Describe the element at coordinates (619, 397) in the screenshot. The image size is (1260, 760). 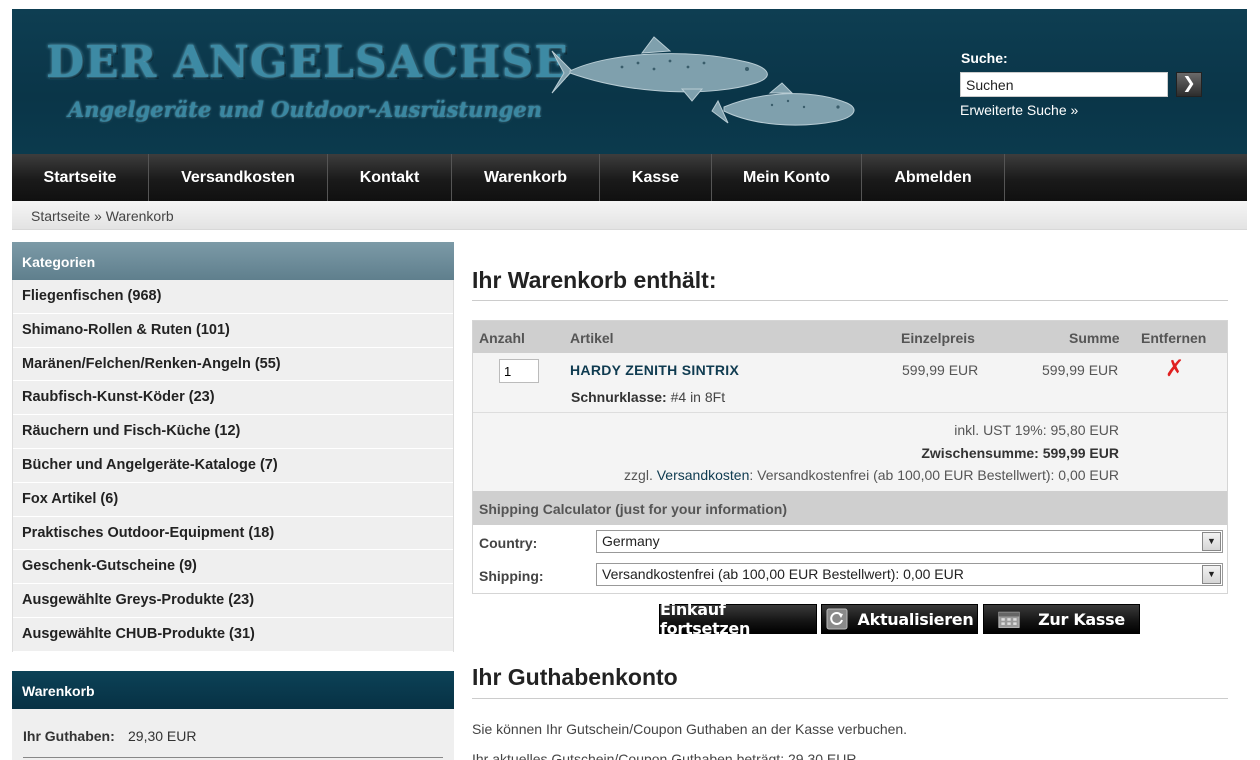
I see `attribute-label: Schnurklasse:` at that location.